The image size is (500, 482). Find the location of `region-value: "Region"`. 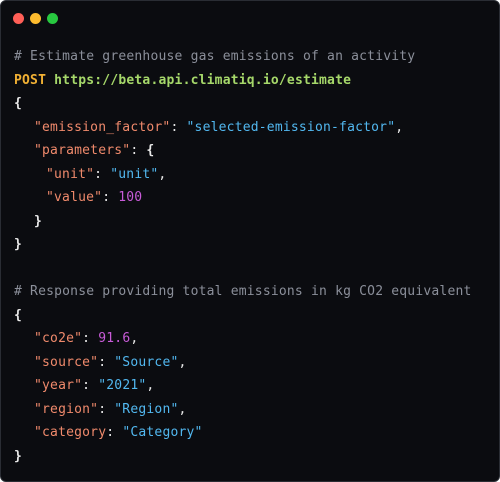

region-value: "Region" is located at coordinates (146, 409).